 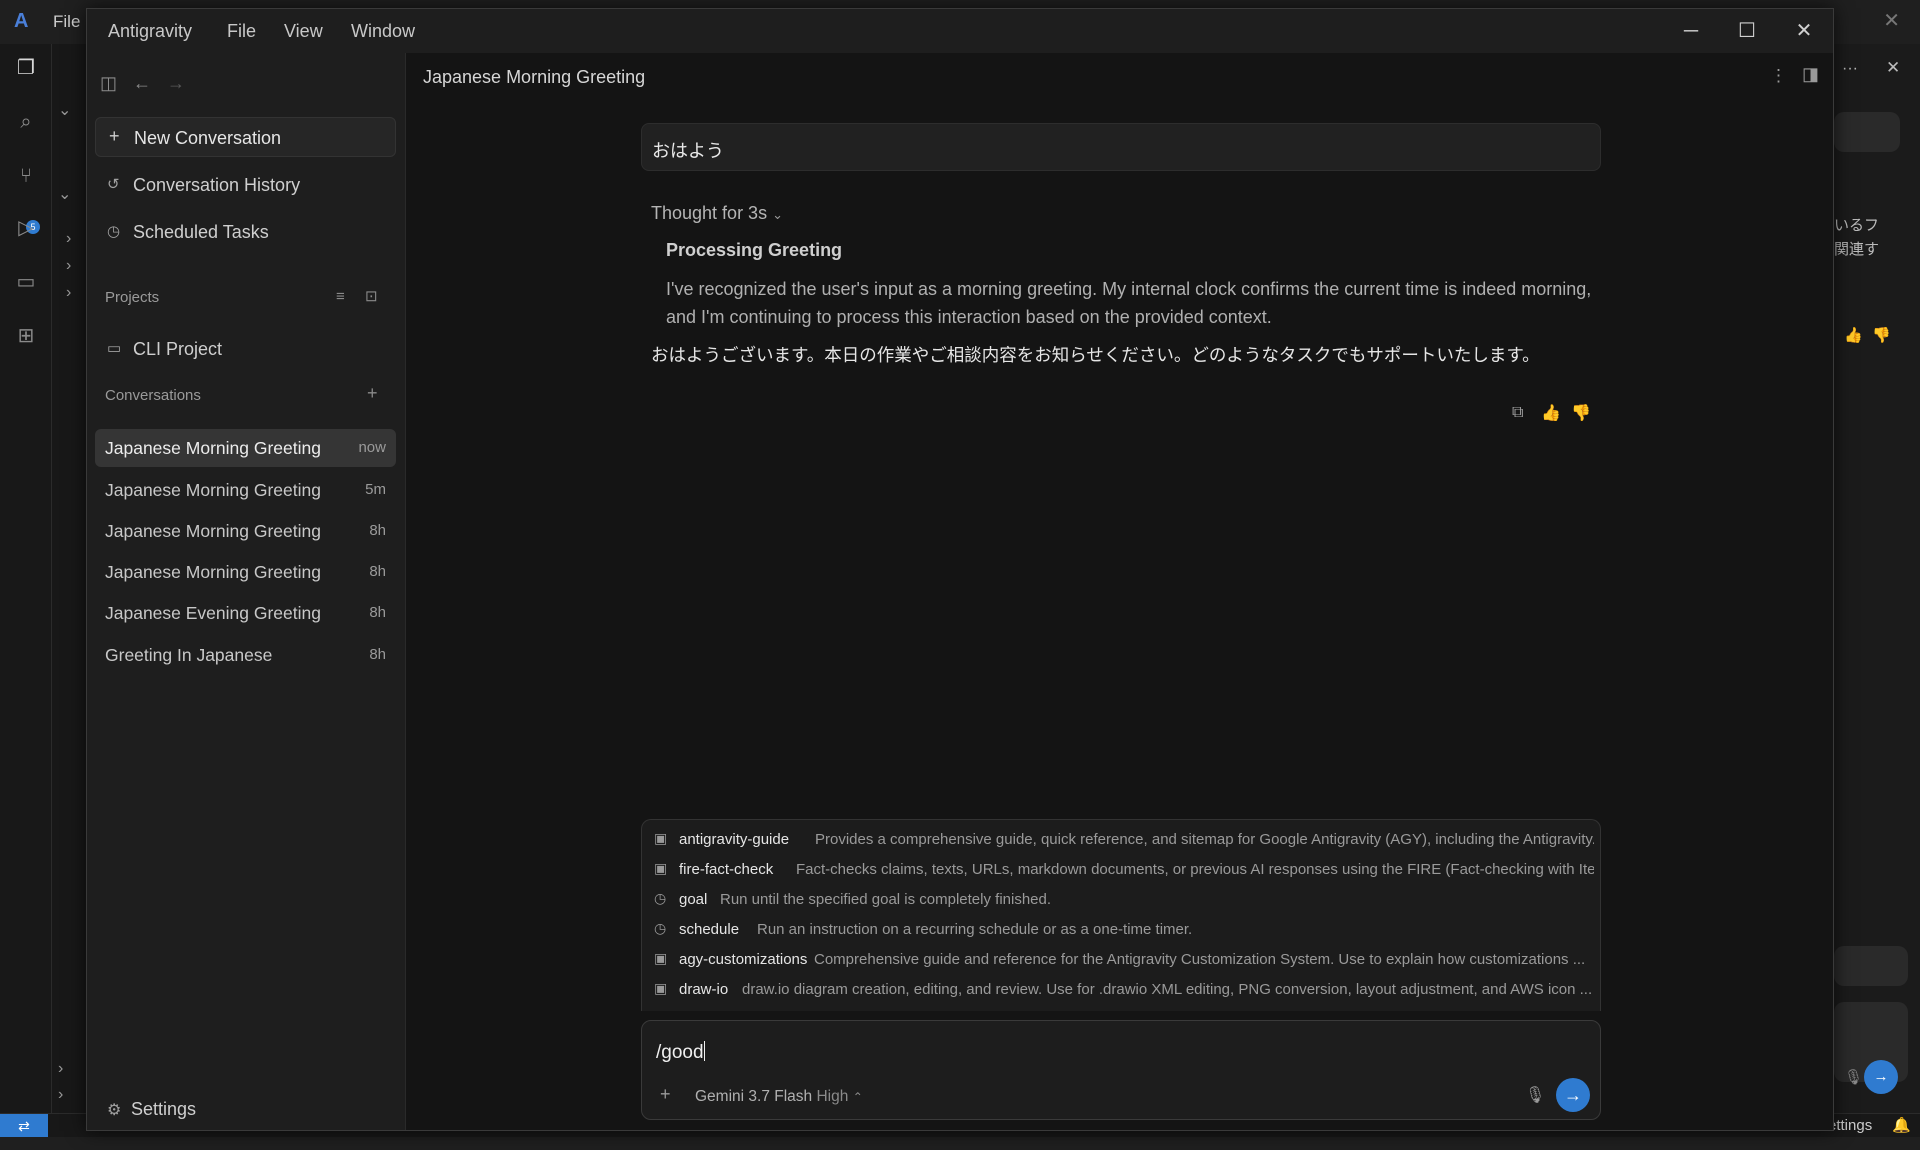 What do you see at coordinates (26, 228) in the screenshot?
I see `run-debug-icon: ▷` at bounding box center [26, 228].